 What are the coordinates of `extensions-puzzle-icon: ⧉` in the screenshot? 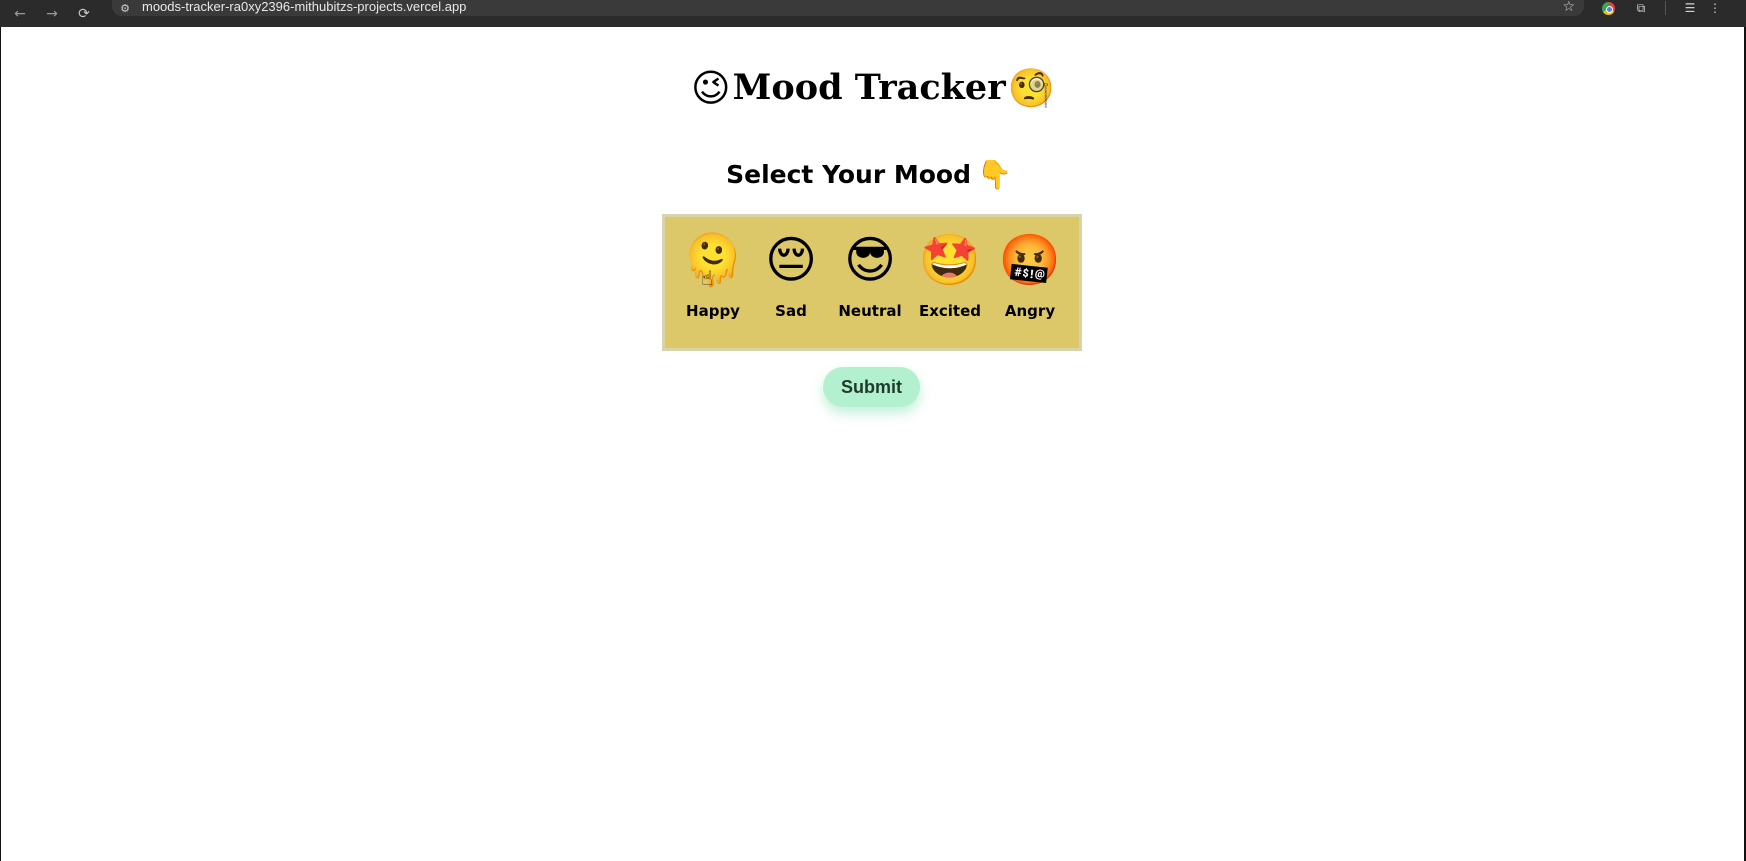 It's located at (1641, 8).